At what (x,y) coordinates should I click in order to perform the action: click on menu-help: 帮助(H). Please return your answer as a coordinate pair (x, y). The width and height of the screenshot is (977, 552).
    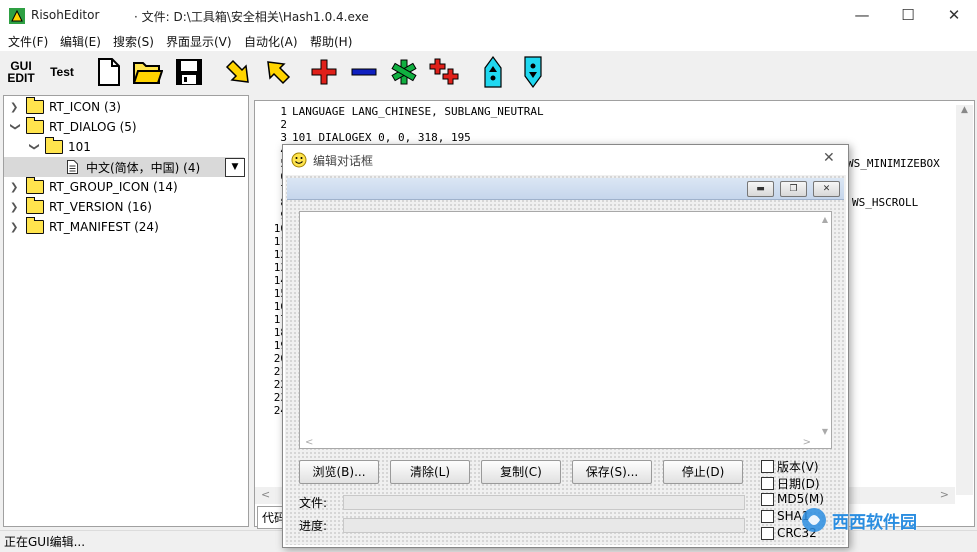
    Looking at the image, I should click on (331, 41).